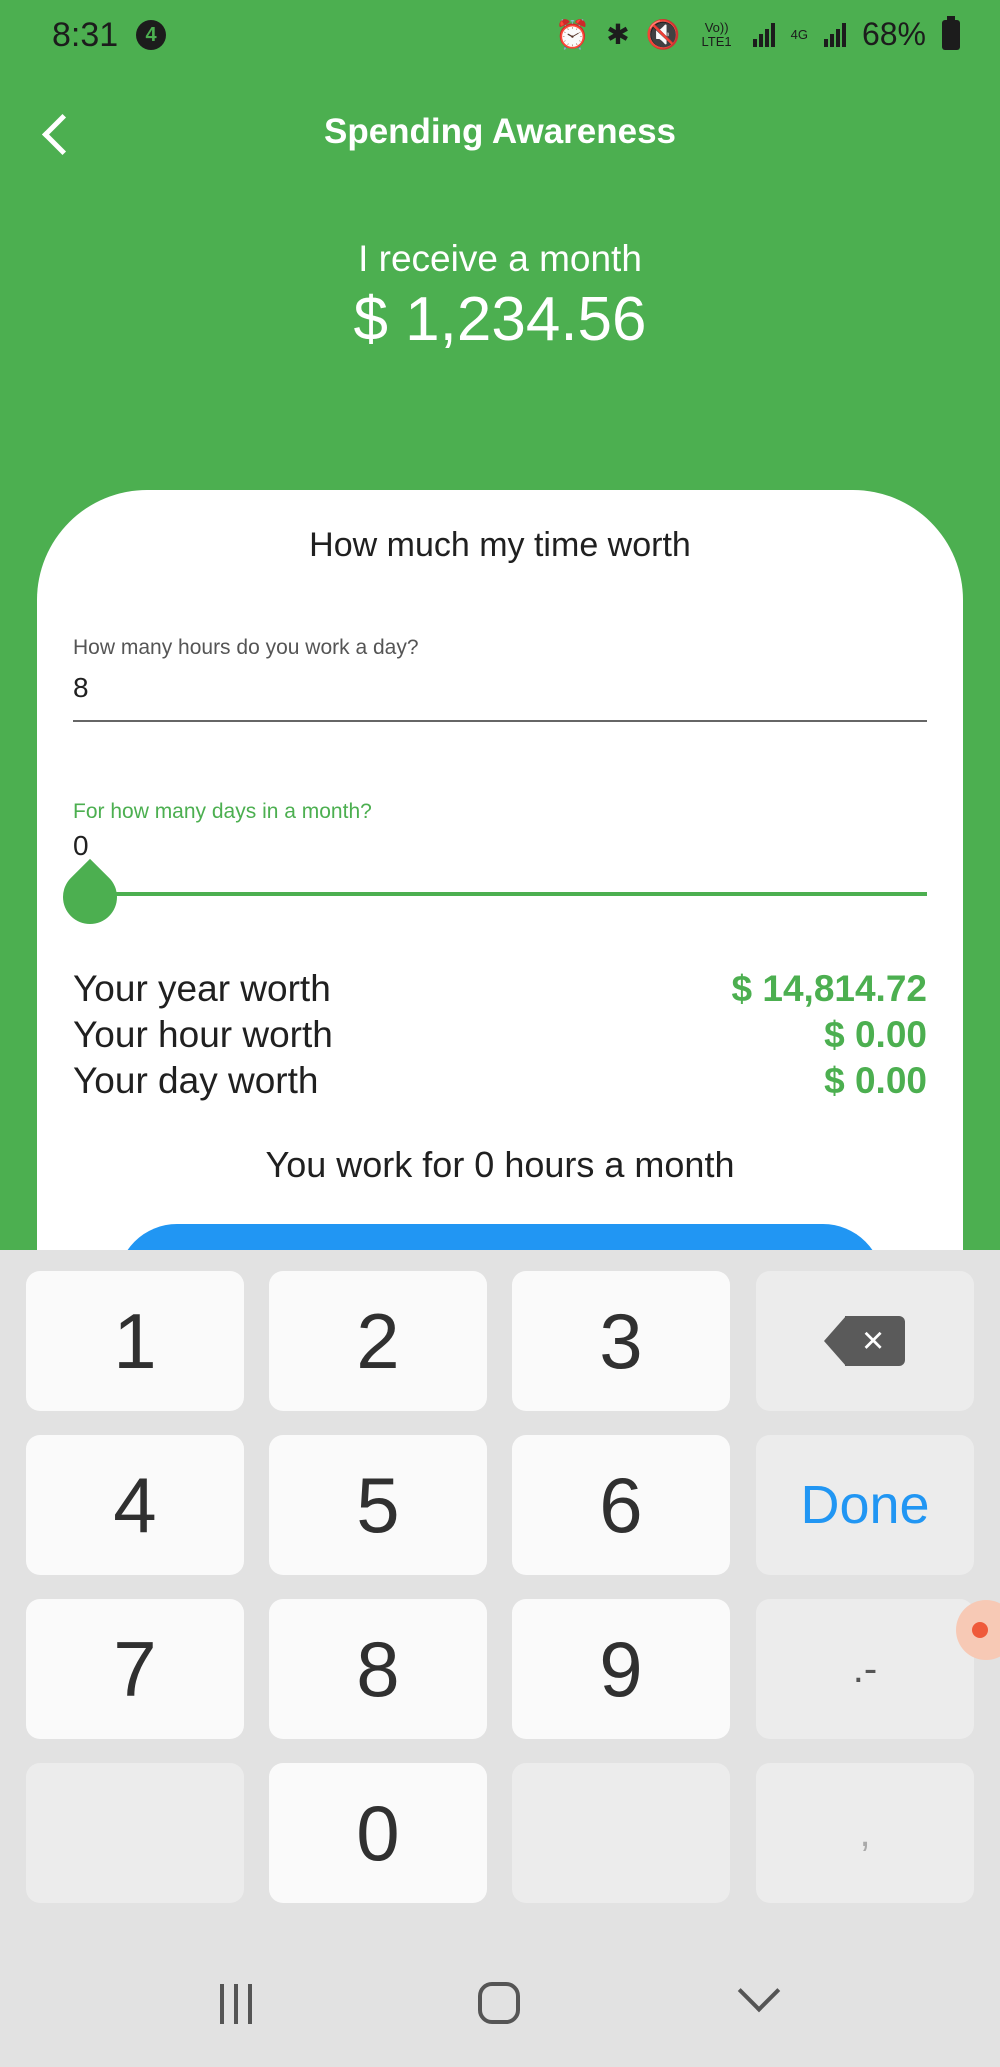  Describe the element at coordinates (621, 1505) in the screenshot. I see `key-6: 6` at that location.